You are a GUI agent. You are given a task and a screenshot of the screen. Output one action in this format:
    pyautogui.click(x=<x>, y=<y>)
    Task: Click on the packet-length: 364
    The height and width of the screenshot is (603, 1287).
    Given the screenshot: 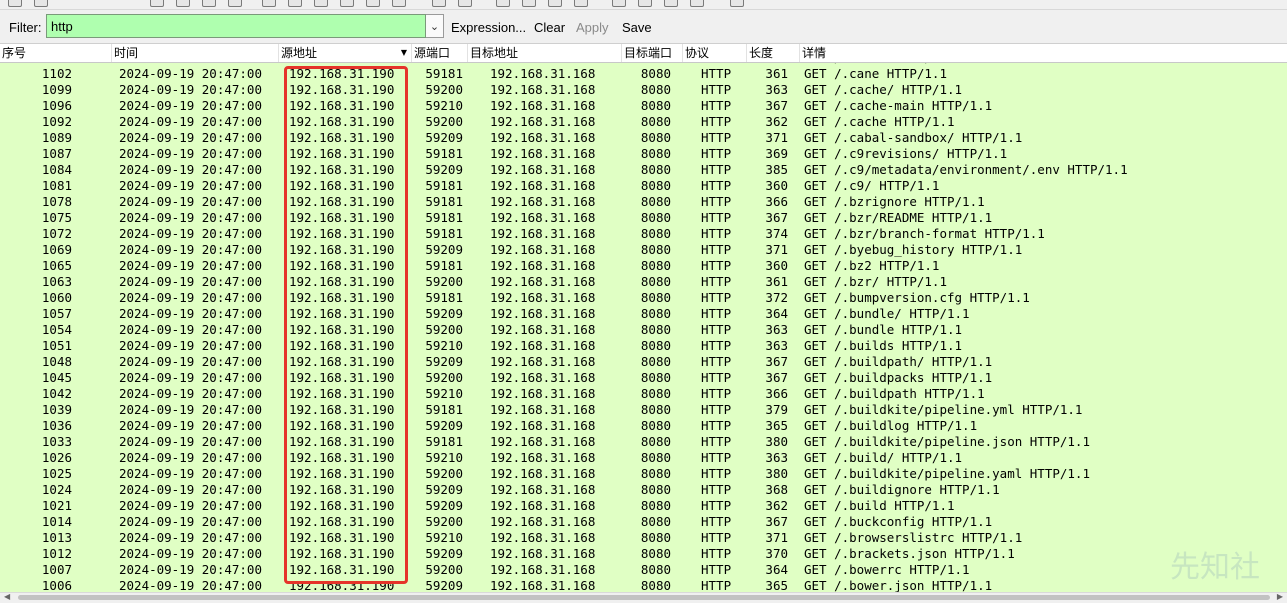 What is the action you would take?
    pyautogui.click(x=776, y=313)
    